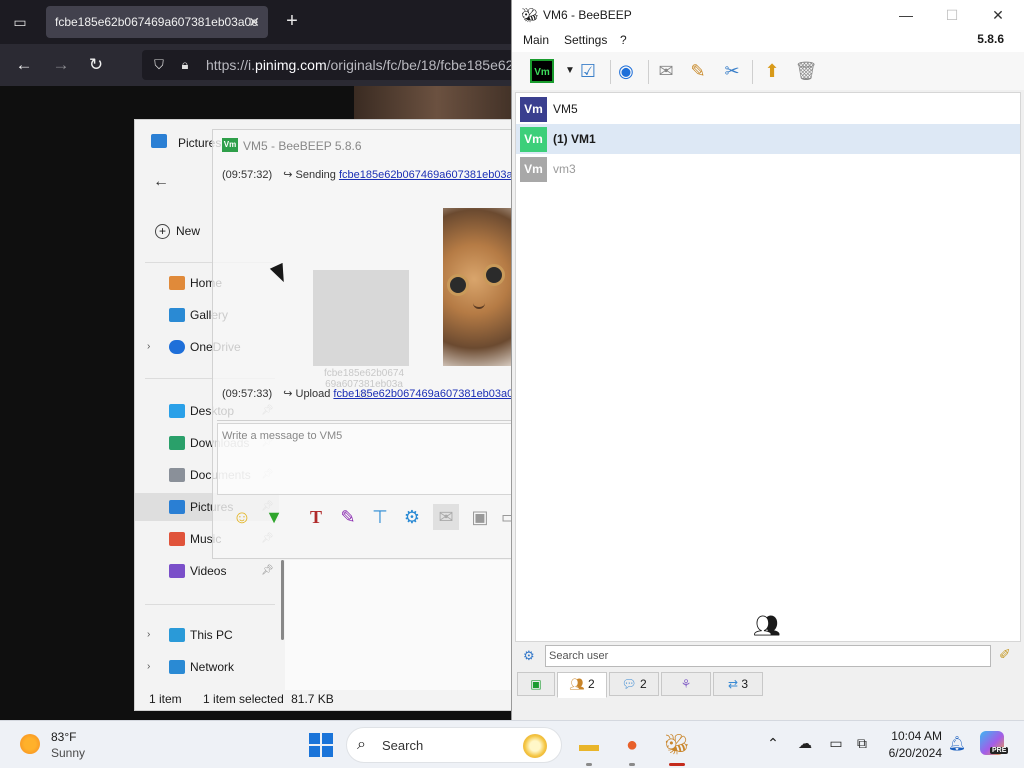 The height and width of the screenshot is (768, 1024). What do you see at coordinates (585, 40) in the screenshot?
I see `menu-settings: Settings` at bounding box center [585, 40].